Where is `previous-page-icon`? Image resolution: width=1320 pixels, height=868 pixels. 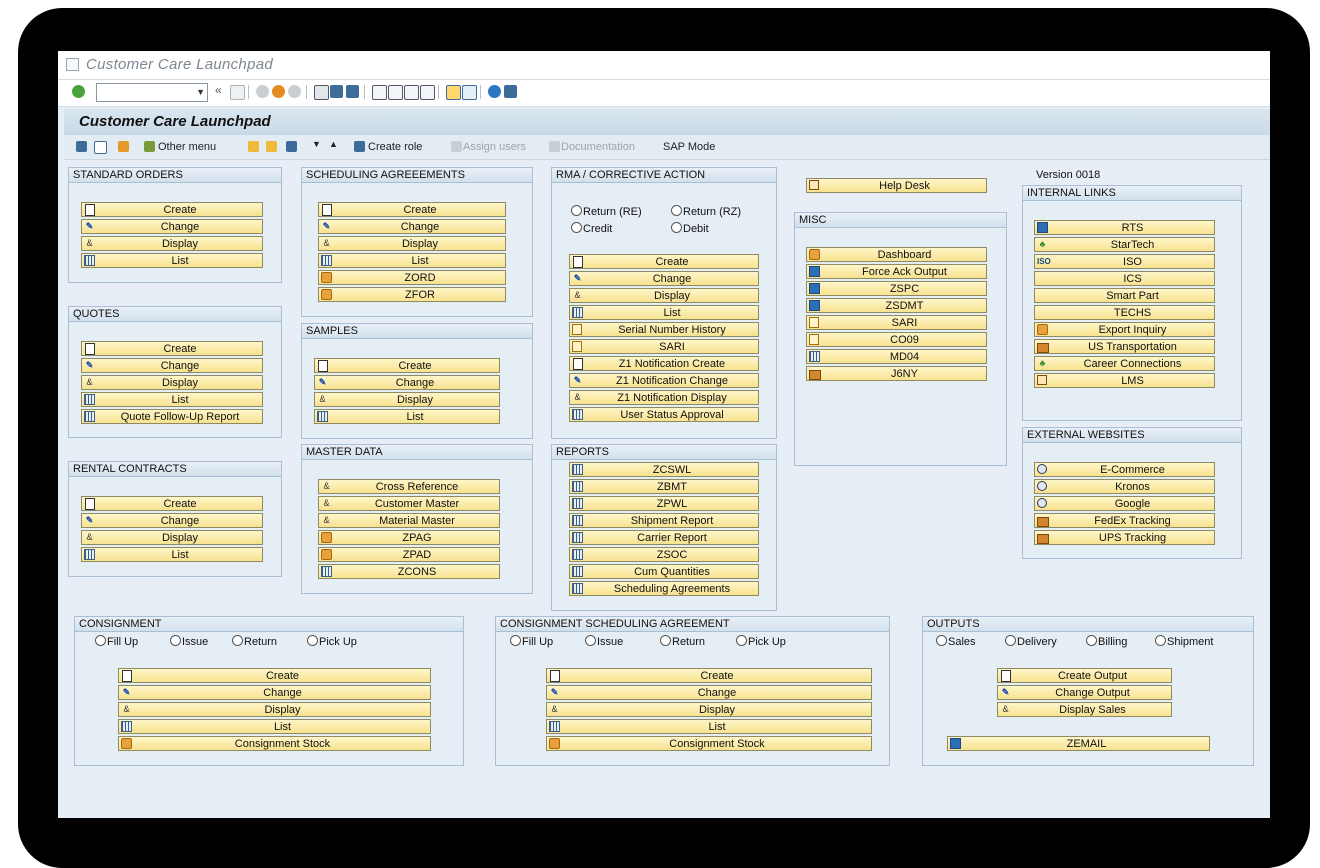
previous-page-icon is located at coordinates (395, 92).